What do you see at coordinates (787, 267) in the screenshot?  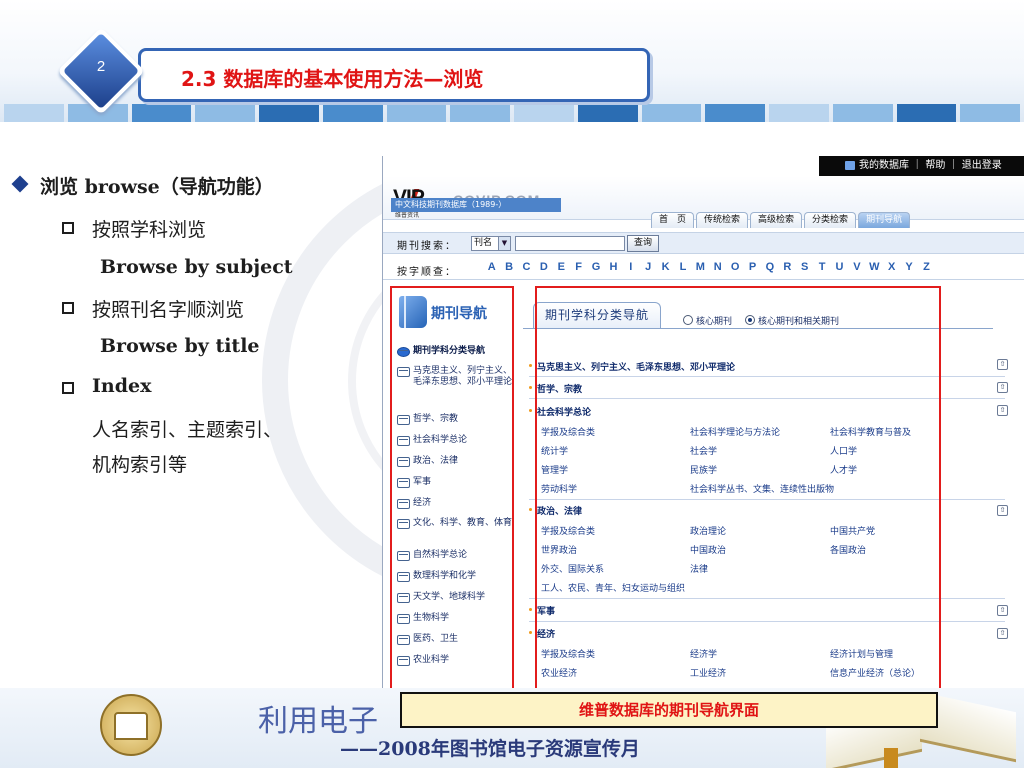 I see `alpha-letter: R` at bounding box center [787, 267].